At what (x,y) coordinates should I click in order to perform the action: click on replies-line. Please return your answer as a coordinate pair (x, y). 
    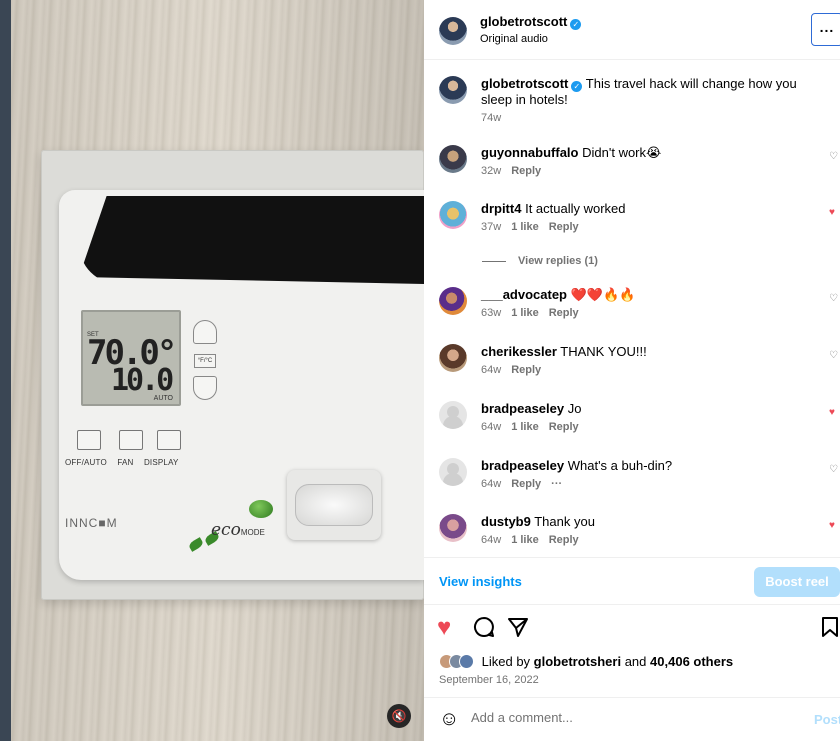
    Looking at the image, I should click on (494, 261).